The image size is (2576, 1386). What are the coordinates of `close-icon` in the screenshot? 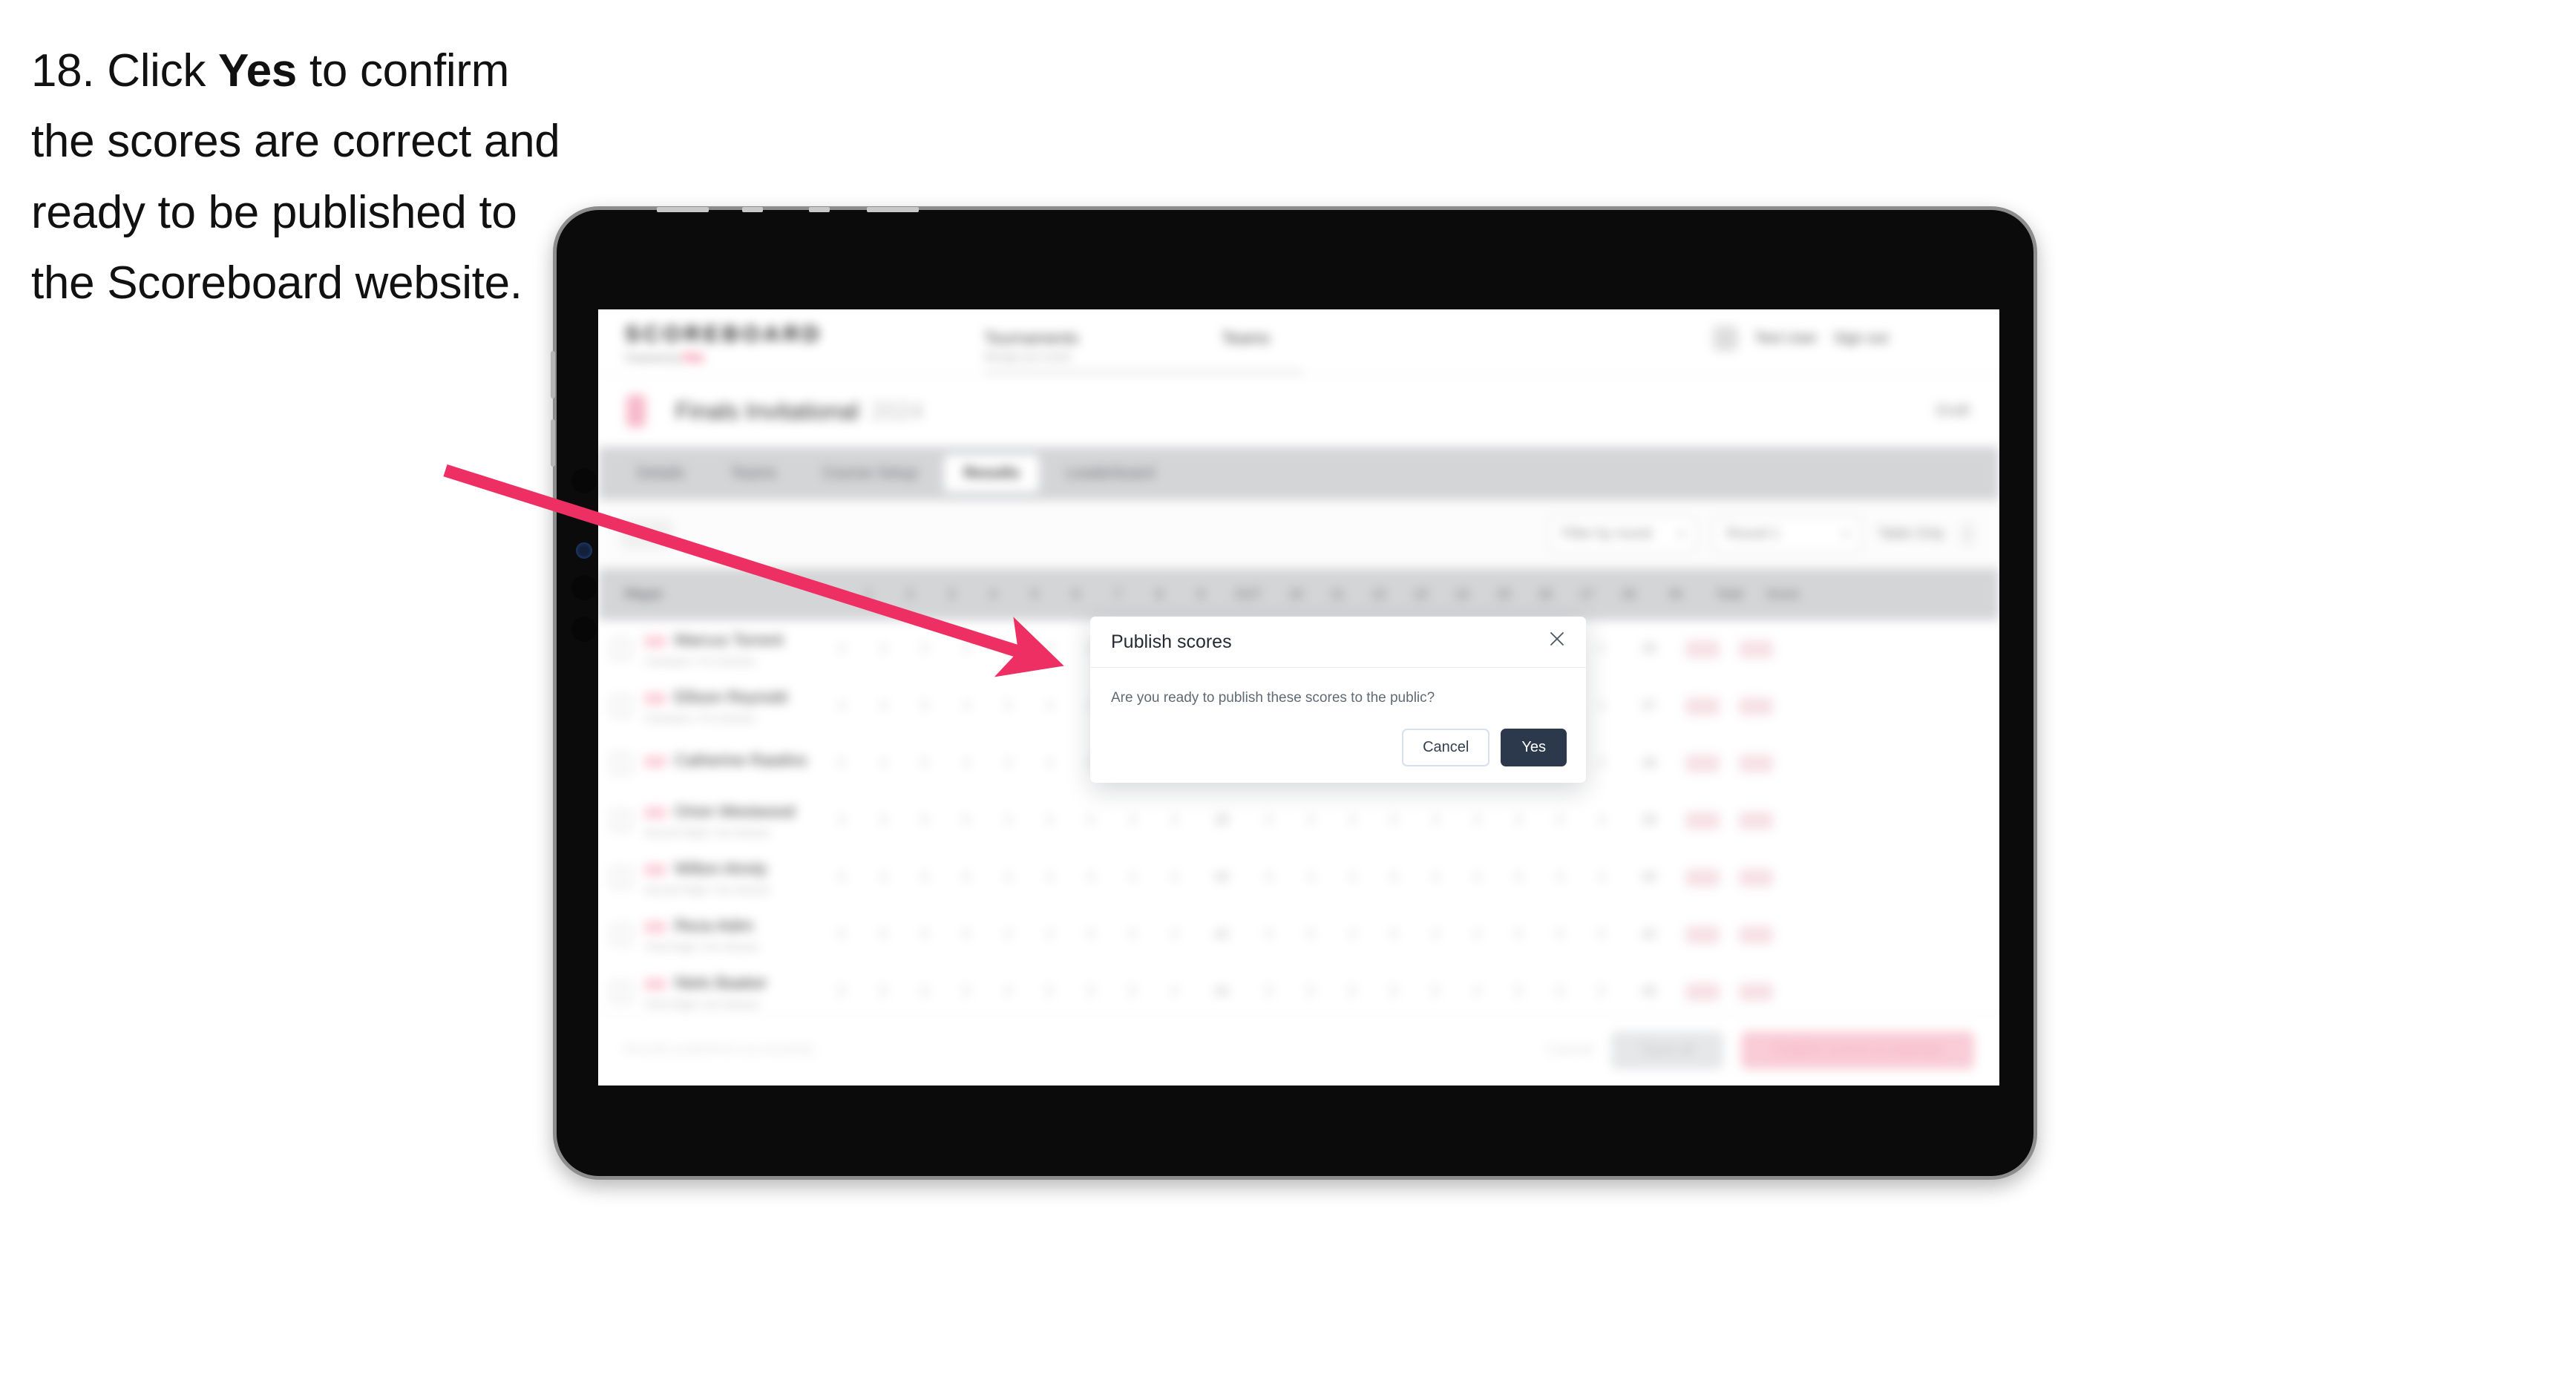 It's located at (1557, 639).